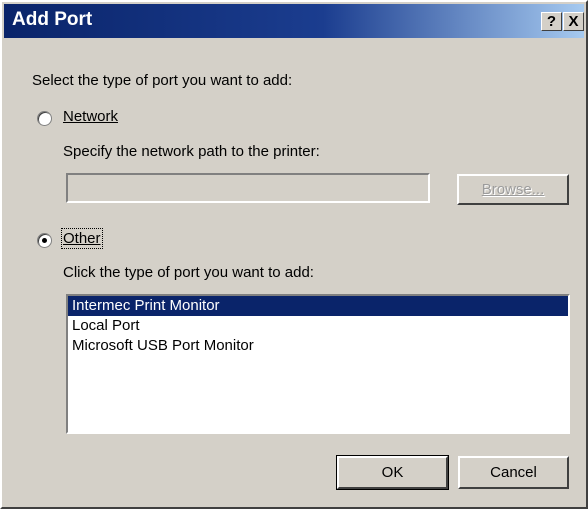 Image resolution: width=588 pixels, height=509 pixels. I want to click on list-item: Local Port, so click(318, 326).